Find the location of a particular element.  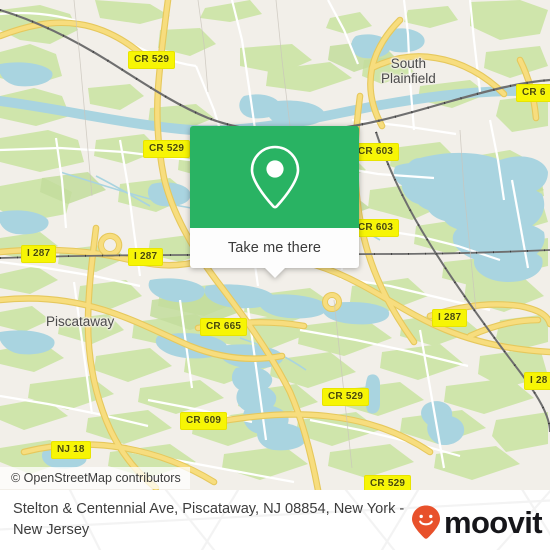

shield-cr-603-lower: CR 603 is located at coordinates (376, 228).